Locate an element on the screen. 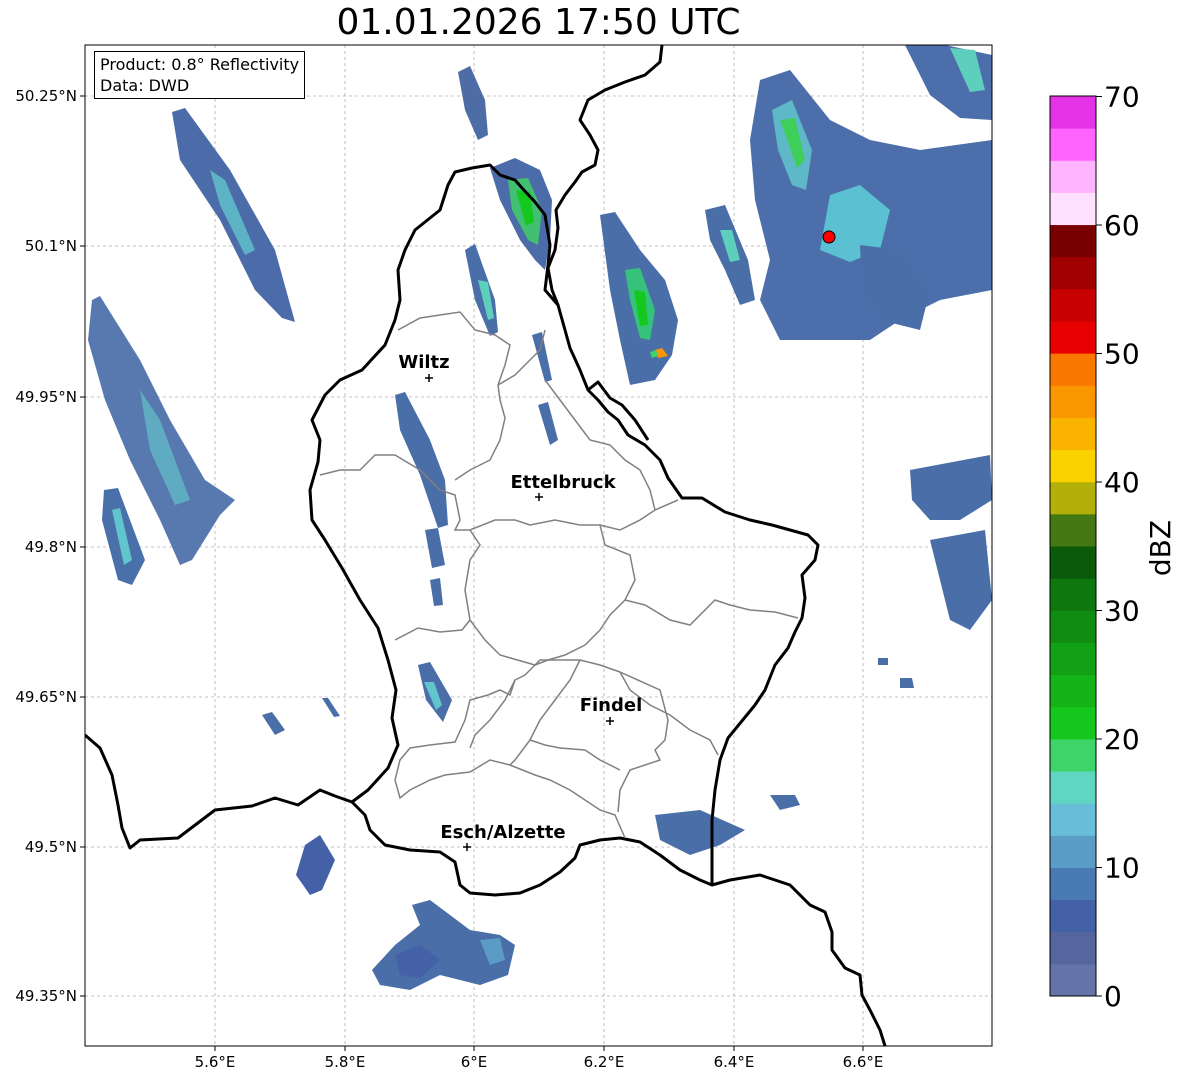 Image resolution: width=1184 pixels, height=1081 pixels. colorbar-tick-label: 40 is located at coordinates (1122, 482).